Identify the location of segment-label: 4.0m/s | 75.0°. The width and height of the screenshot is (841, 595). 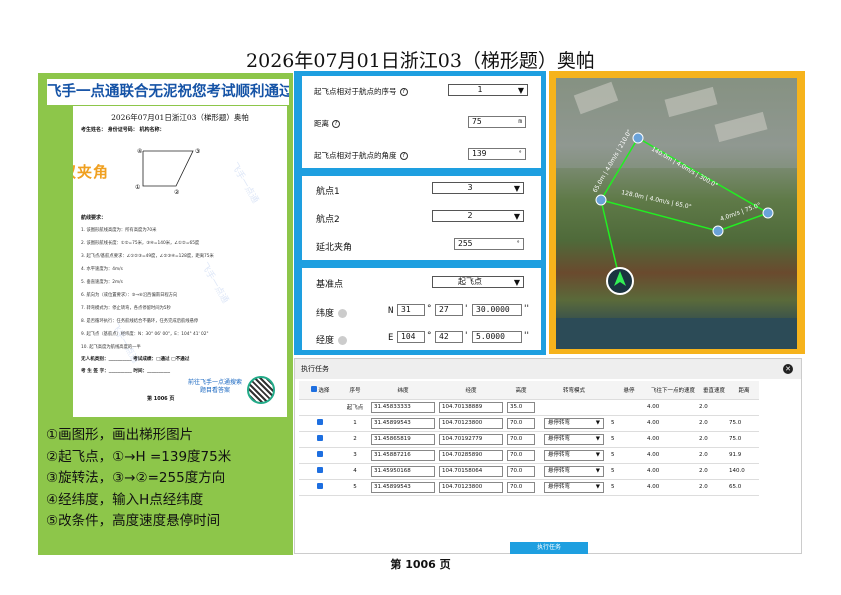
(740, 212).